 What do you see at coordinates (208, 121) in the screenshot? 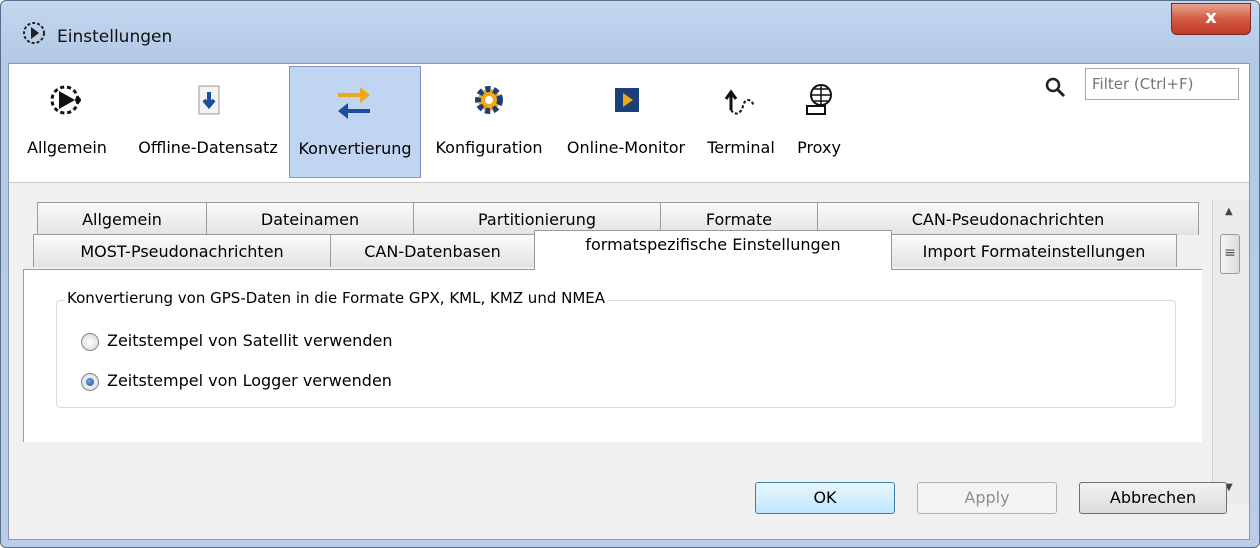
I see `toolbar-item-offline-datensatz: Offline-Datensatz` at bounding box center [208, 121].